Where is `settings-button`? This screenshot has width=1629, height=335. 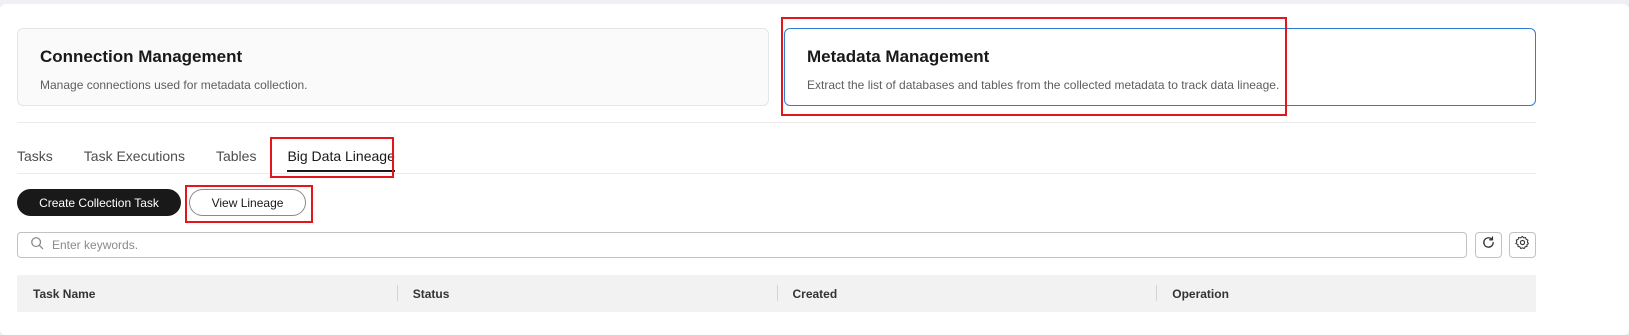 settings-button is located at coordinates (1522, 245).